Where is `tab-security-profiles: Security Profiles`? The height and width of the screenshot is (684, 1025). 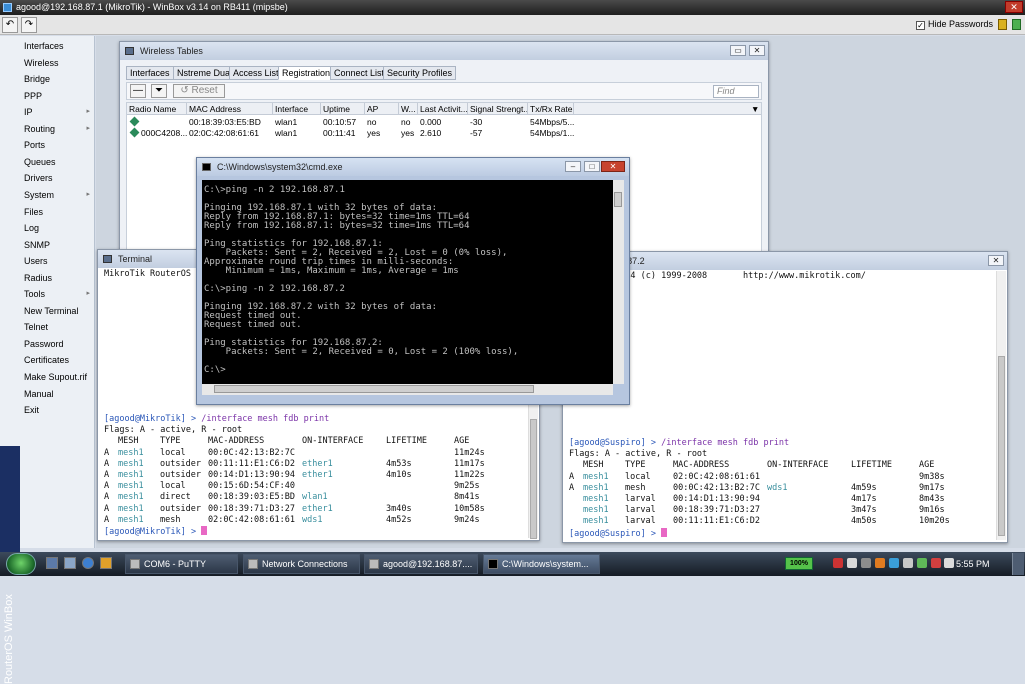
tab-security-profiles: Security Profiles is located at coordinates (420, 73).